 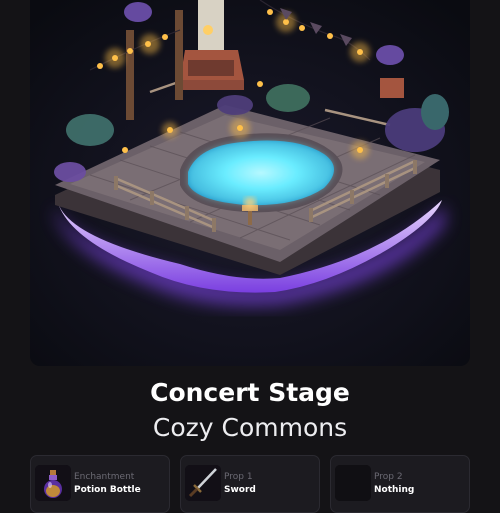 What do you see at coordinates (250, 427) in the screenshot?
I see `item-subtitle: Cozy Commons` at bounding box center [250, 427].